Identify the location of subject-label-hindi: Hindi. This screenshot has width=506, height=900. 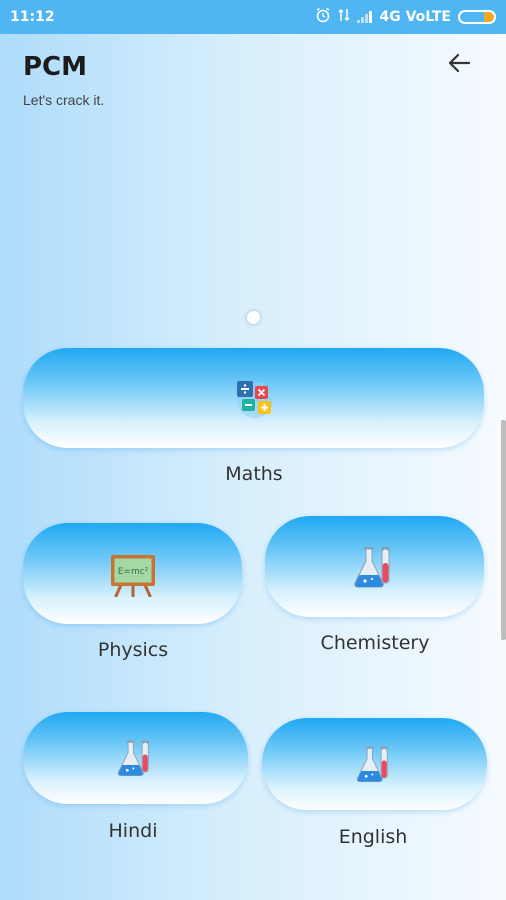
(133, 831).